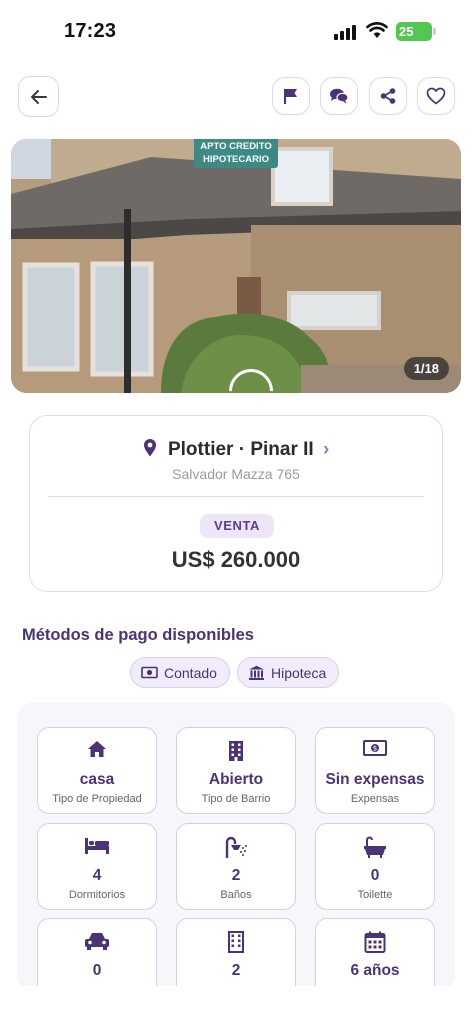 This screenshot has width=472, height=1024. What do you see at coordinates (375, 770) in the screenshot?
I see `feature-tile: $ Sin expensas Expensas` at bounding box center [375, 770].